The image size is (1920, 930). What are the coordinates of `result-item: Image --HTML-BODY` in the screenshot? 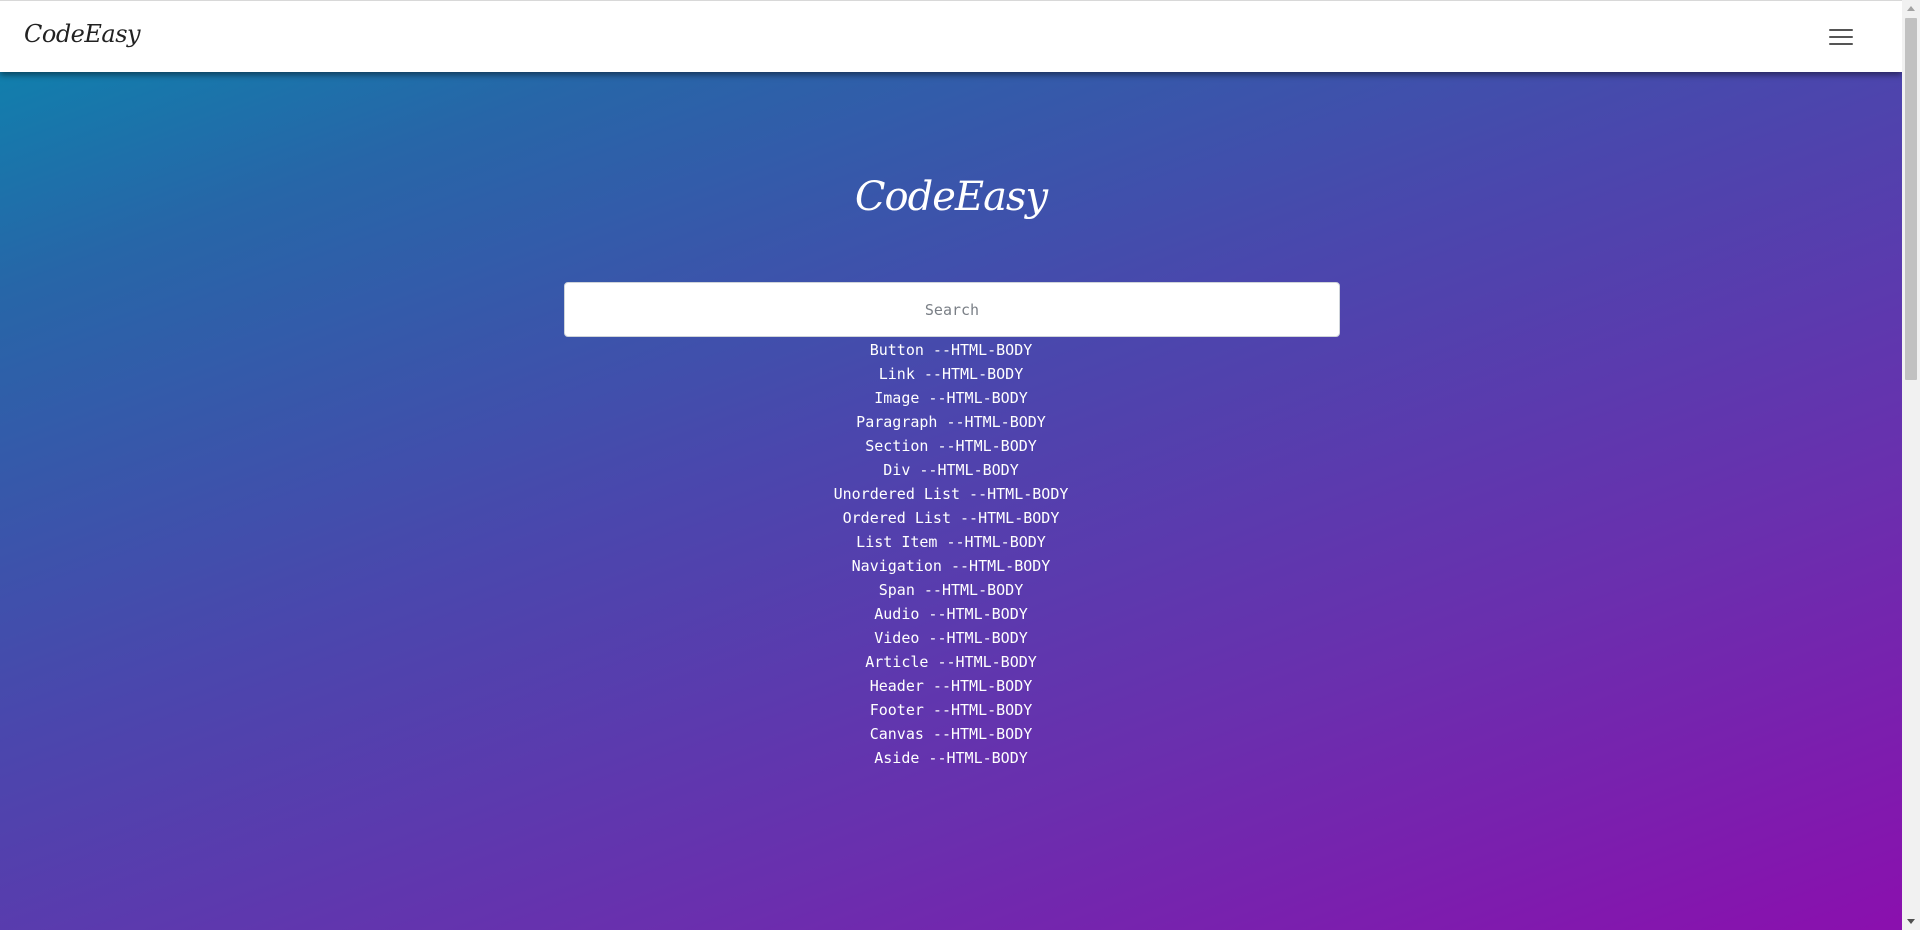 It's located at (951, 398).